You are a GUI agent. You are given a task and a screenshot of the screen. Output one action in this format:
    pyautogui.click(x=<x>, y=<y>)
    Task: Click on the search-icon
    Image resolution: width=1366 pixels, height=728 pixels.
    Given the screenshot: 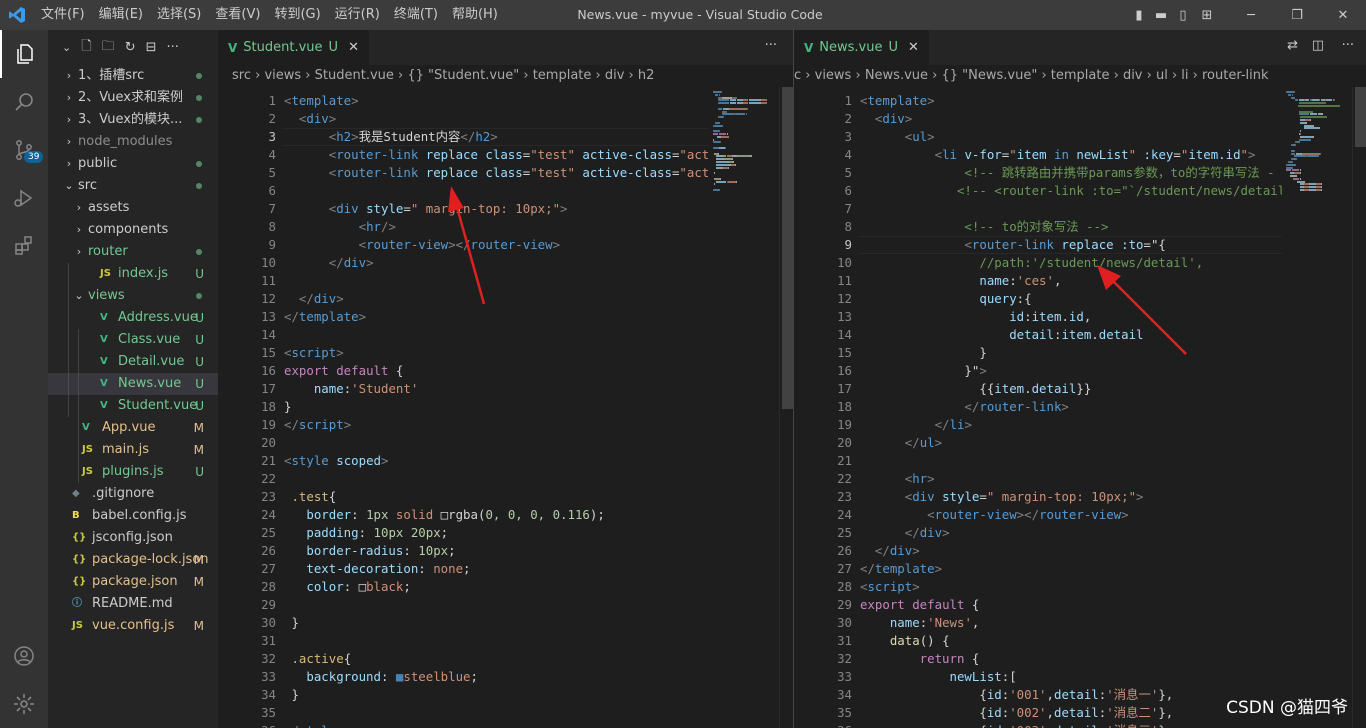 What is the action you would take?
    pyautogui.click(x=24, y=102)
    